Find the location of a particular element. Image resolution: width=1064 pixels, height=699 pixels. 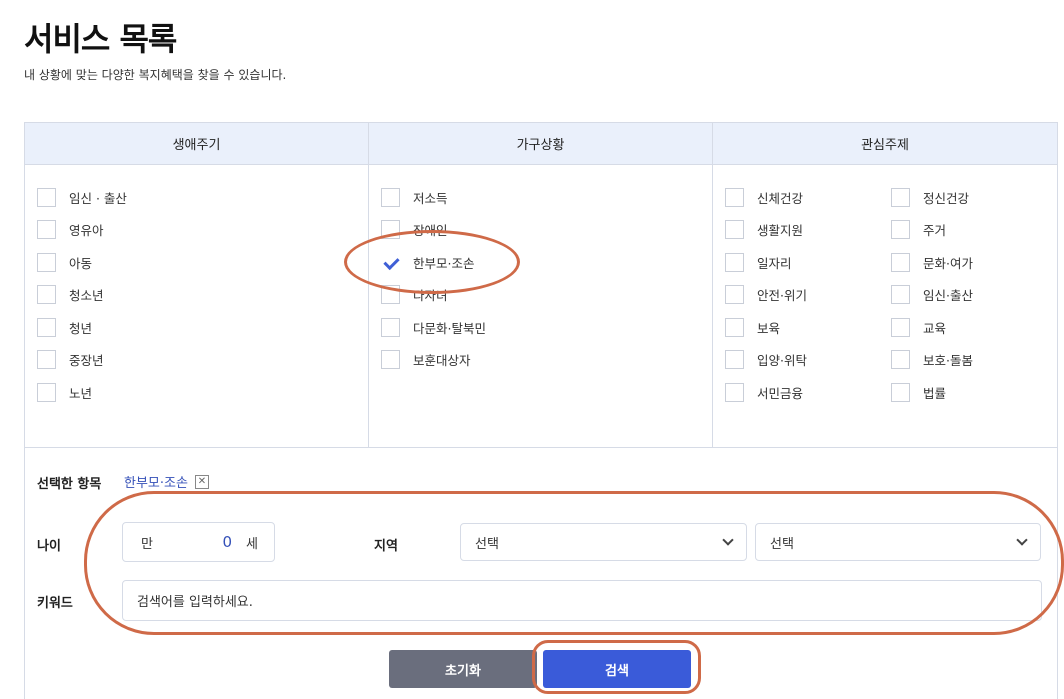

checkbox-label: 임신·출산 is located at coordinates (948, 295).